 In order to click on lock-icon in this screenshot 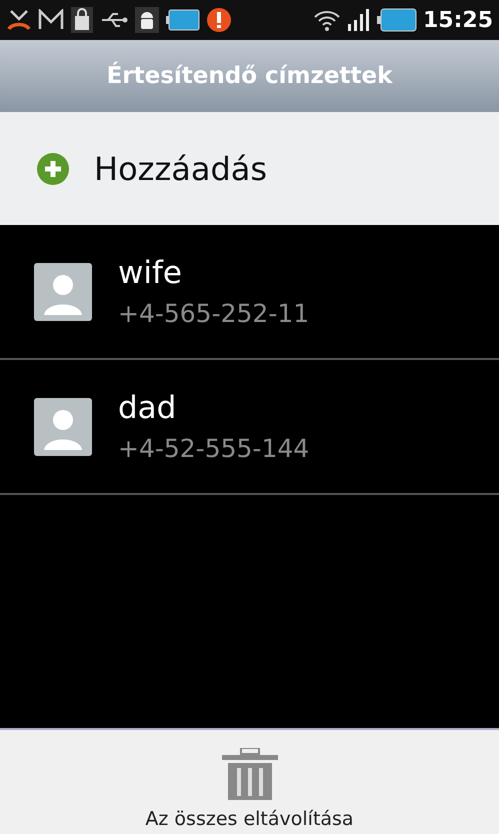, I will do `click(82, 20)`.